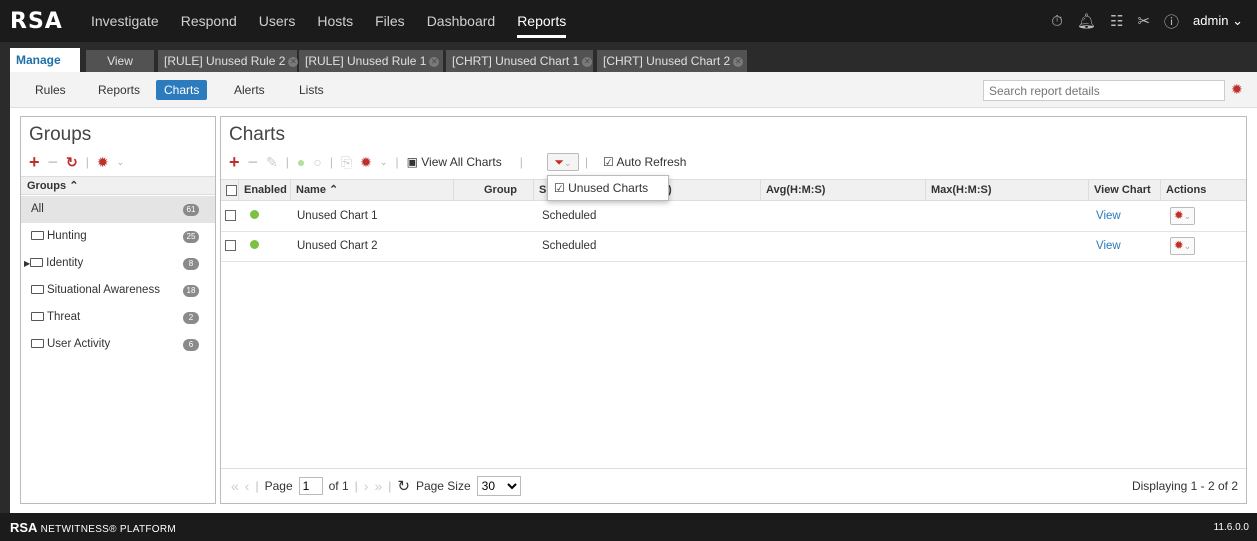 The image size is (1257, 541). What do you see at coordinates (254, 214) in the screenshot?
I see `enabled-status-dot` at bounding box center [254, 214].